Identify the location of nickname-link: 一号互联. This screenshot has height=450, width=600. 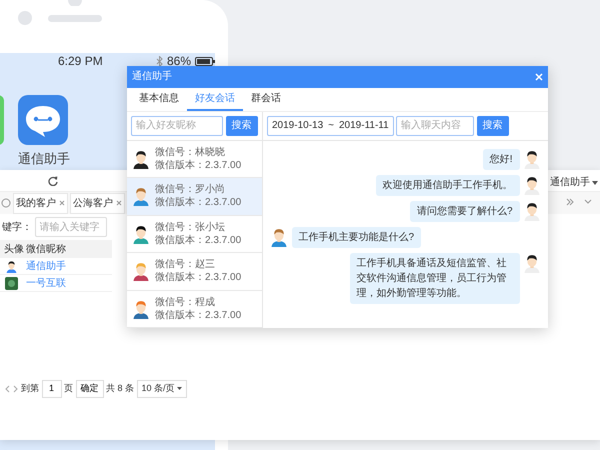
(46, 283).